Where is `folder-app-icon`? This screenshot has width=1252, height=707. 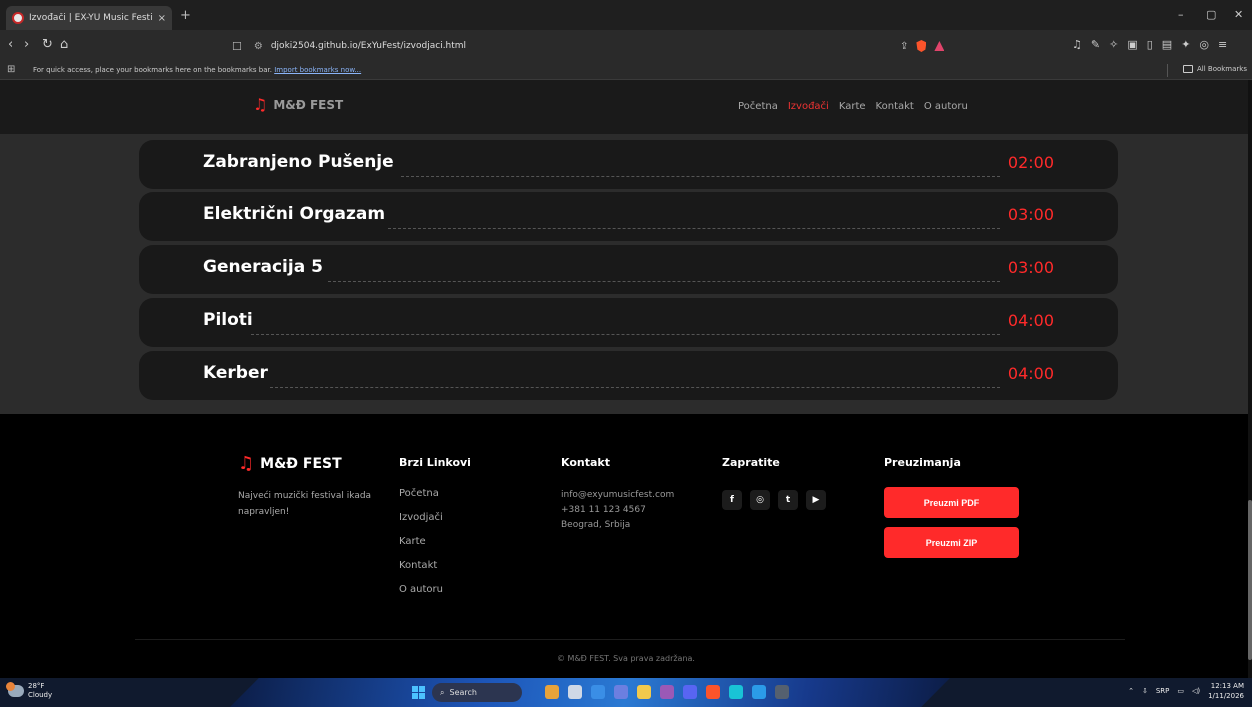
folder-app-icon is located at coordinates (644, 692).